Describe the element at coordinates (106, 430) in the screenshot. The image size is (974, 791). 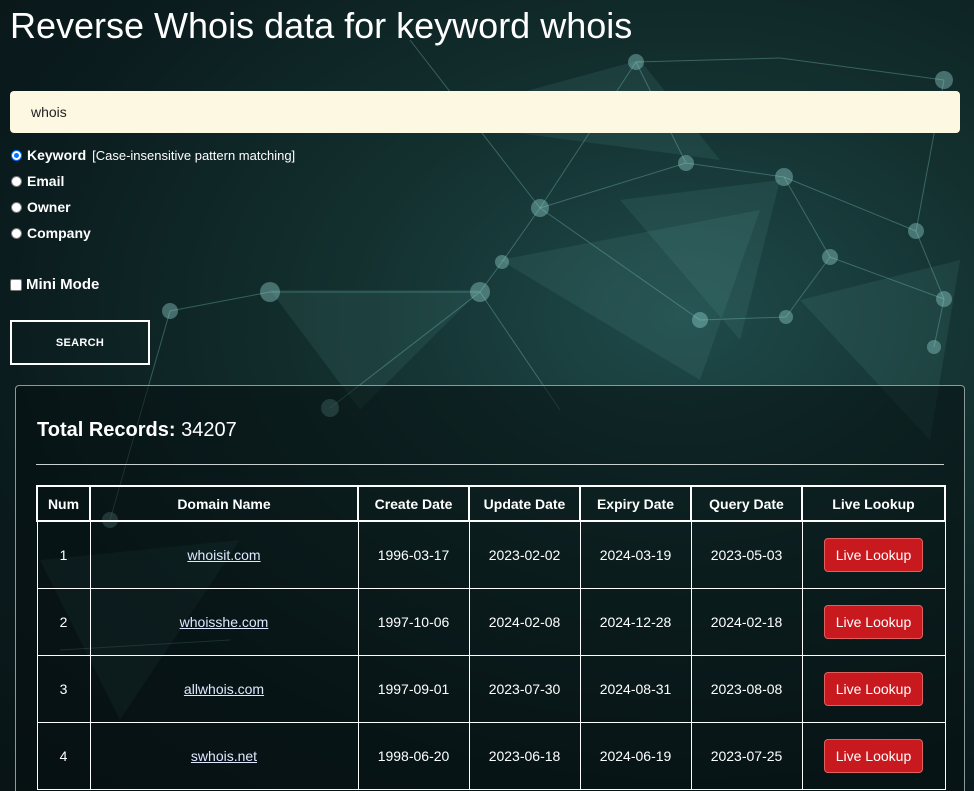
I see `total-records-label: Total Records:` at that location.